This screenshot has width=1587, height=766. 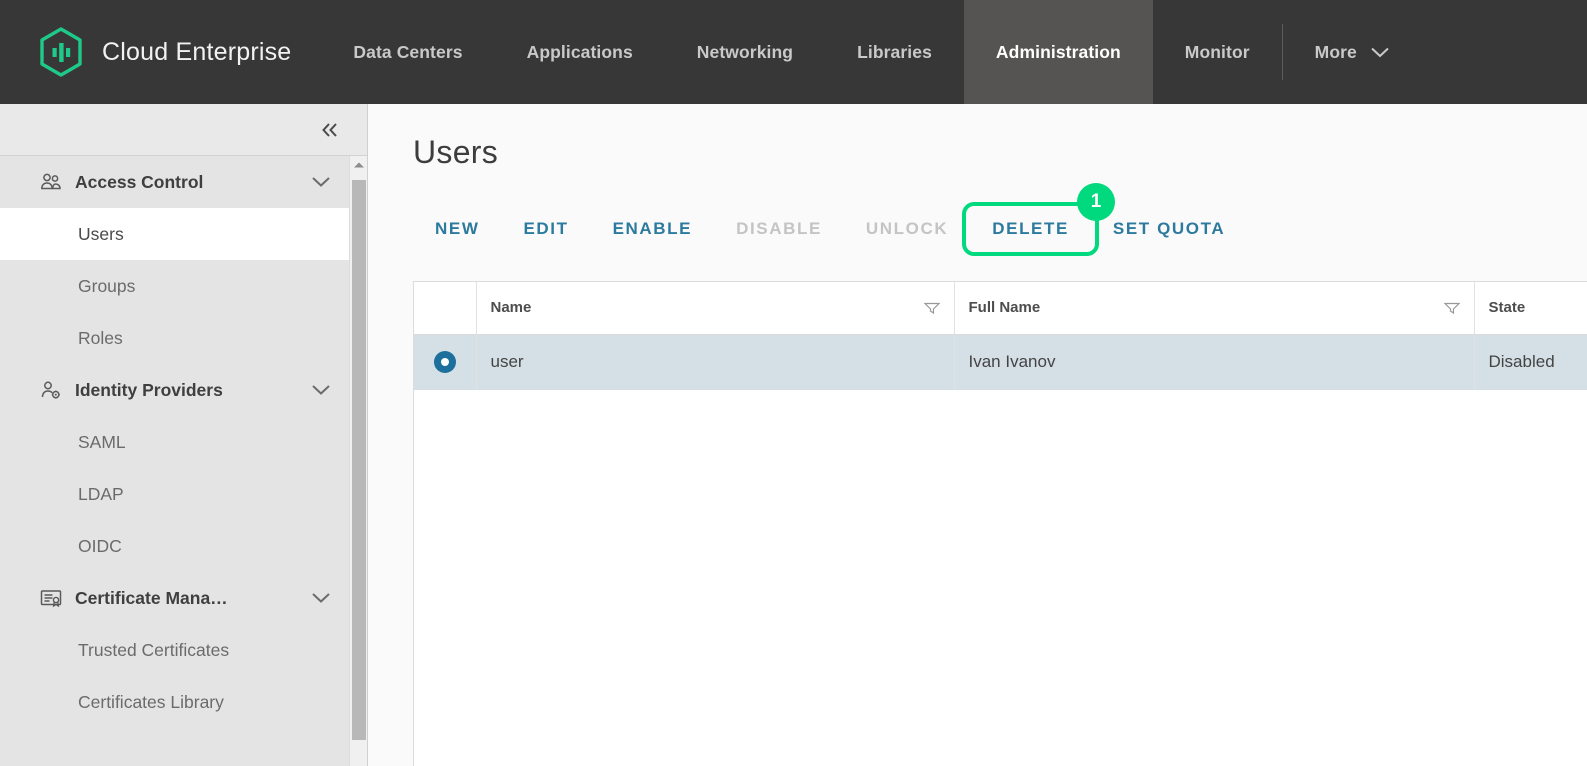 What do you see at coordinates (407, 52) in the screenshot?
I see `nav-item-data-centers: Data Centers` at bounding box center [407, 52].